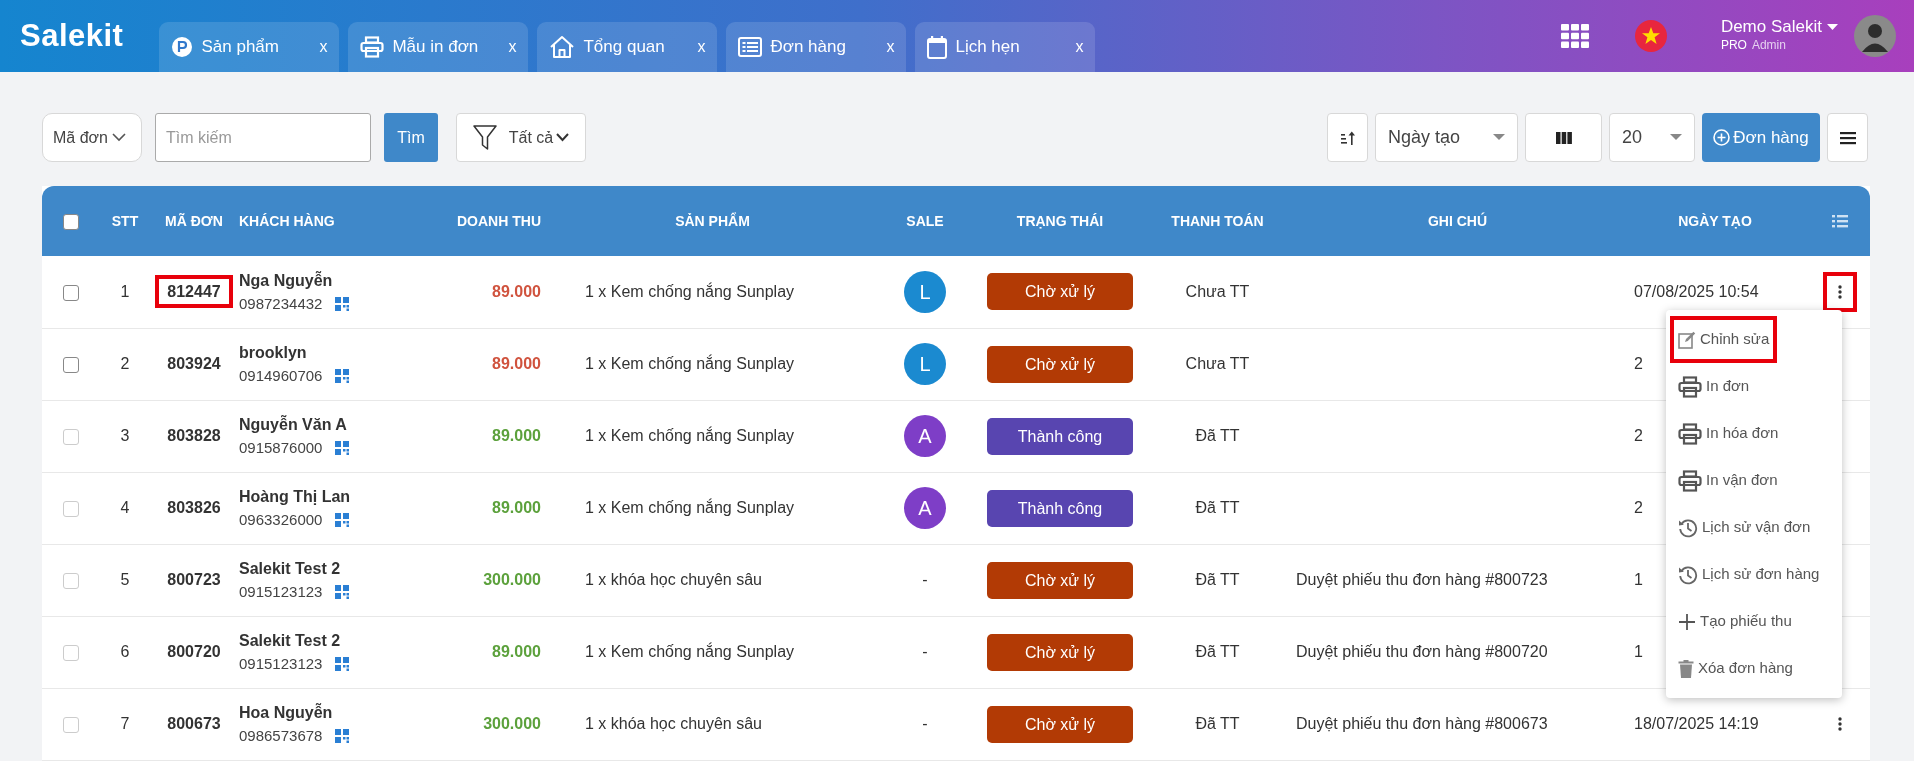 This screenshot has height=761, width=1914. I want to click on row-number: 4, so click(125, 507).